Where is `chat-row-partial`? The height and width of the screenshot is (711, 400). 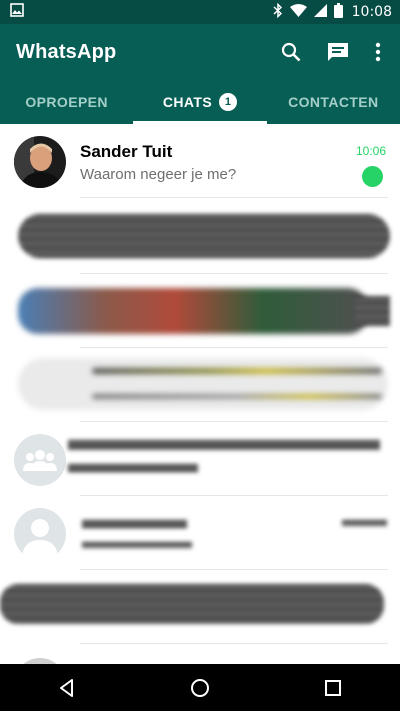 chat-row-partial is located at coordinates (200, 654).